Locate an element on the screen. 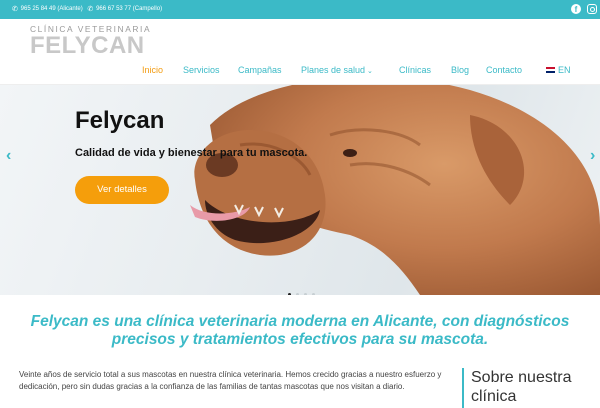 The width and height of the screenshot is (600, 408). sidebar-title: Sobre nuestra clínica is located at coordinates (527, 388).